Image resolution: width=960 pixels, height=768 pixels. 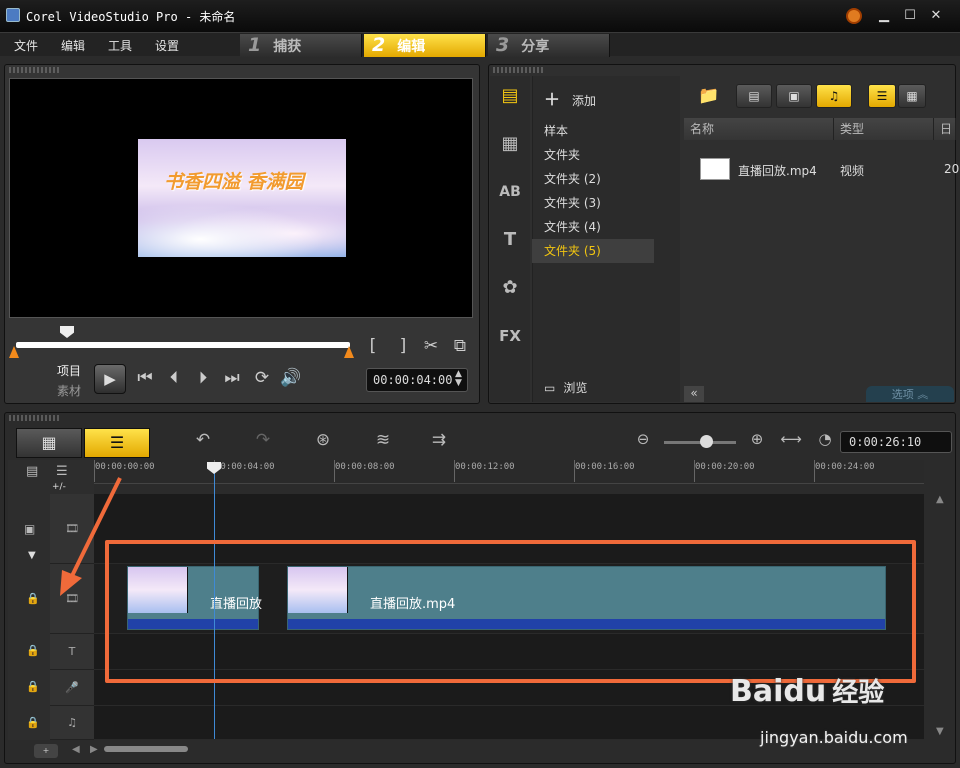 I want to click on library-item: 文件夹 (4), so click(x=605, y=227).